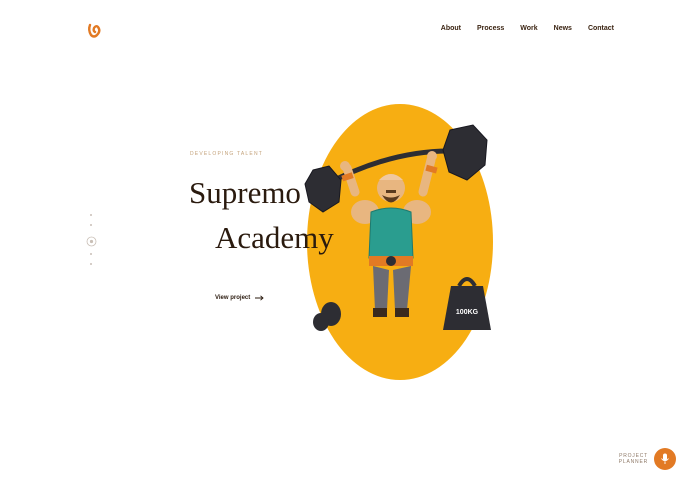 The height and width of the screenshot is (500, 700). Describe the element at coordinates (227, 154) in the screenshot. I see `hero-eyebrow: DEVELOPING TALENT` at that location.